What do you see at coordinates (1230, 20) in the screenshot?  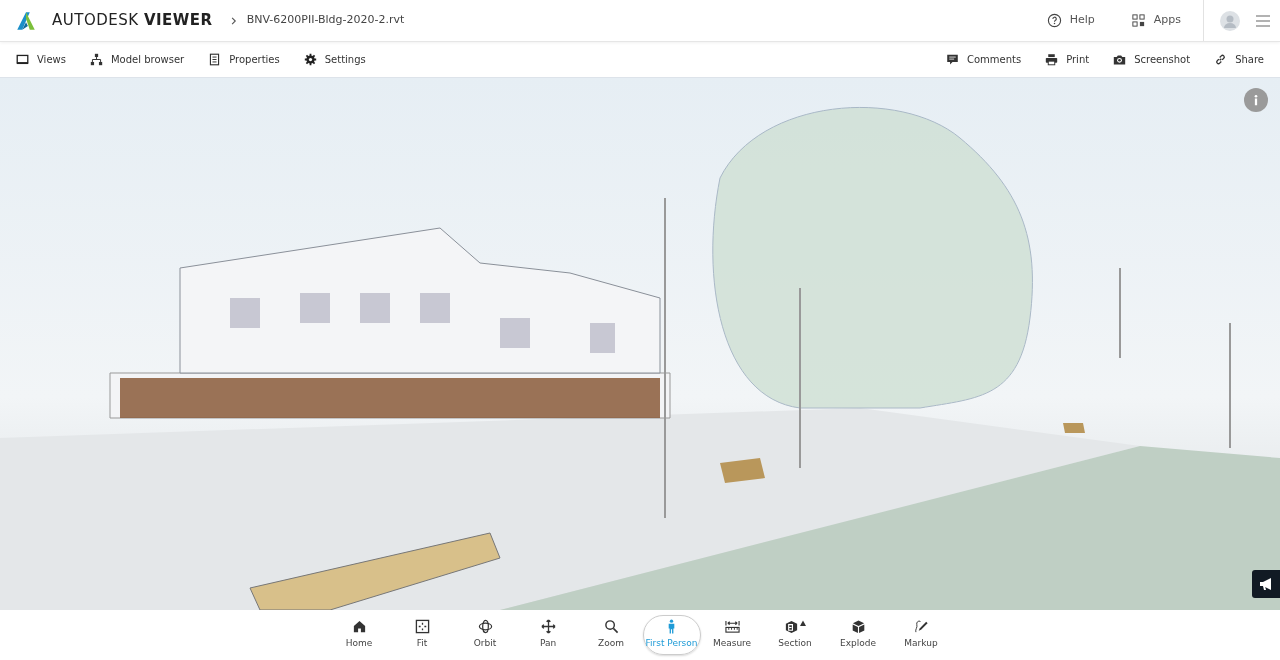 I see `avatar-icon` at bounding box center [1230, 20].